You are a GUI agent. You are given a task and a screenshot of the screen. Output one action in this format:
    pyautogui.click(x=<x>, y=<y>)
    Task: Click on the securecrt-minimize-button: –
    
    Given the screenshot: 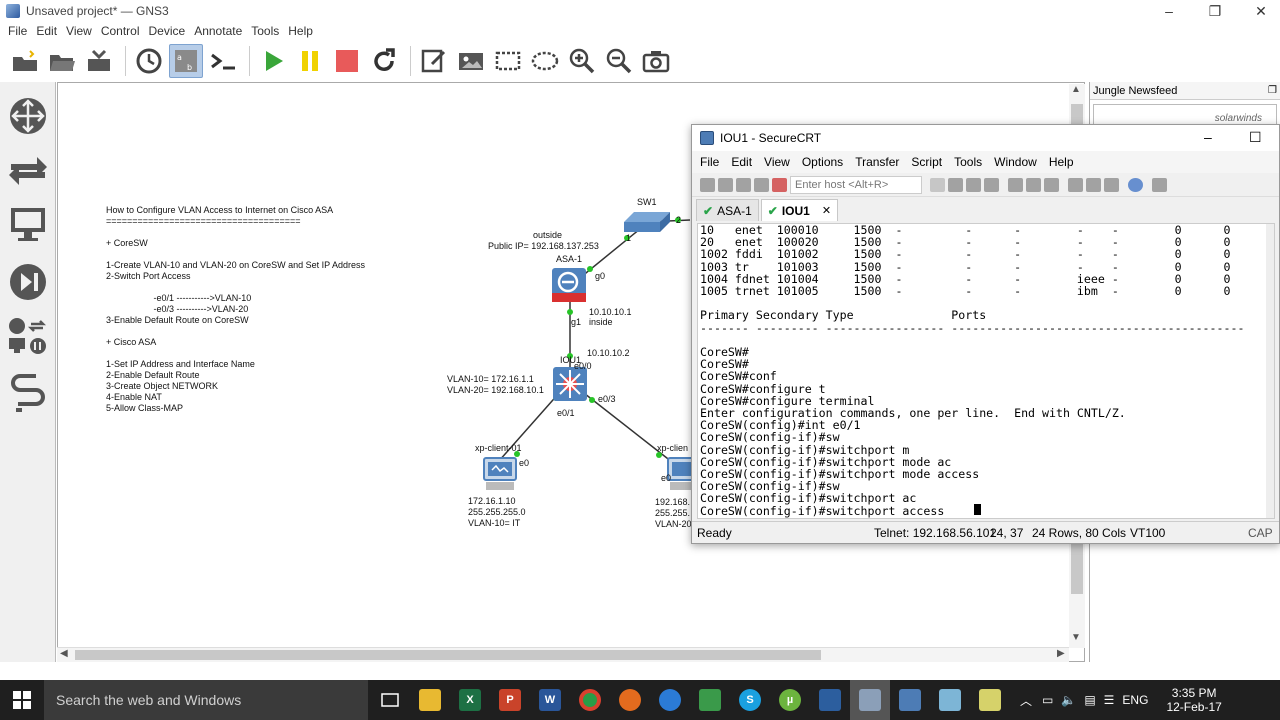 What is the action you would take?
    pyautogui.click(x=1208, y=137)
    